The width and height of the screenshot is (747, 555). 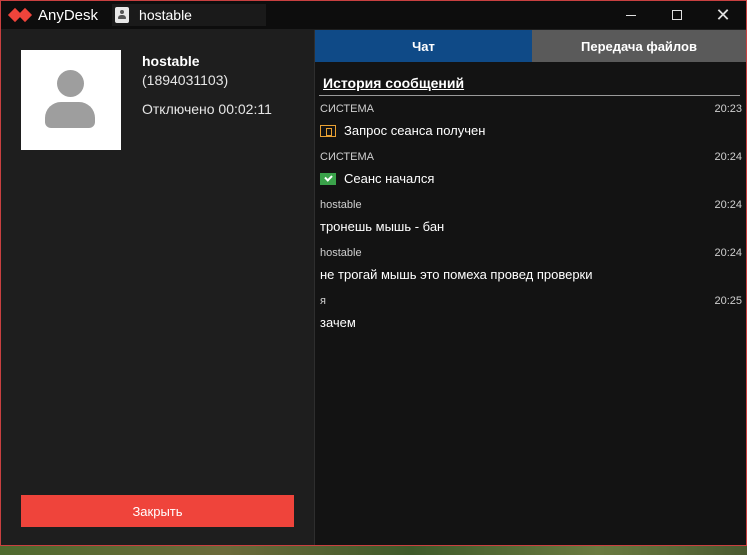 I want to click on session-request-icon, so click(x=328, y=130).